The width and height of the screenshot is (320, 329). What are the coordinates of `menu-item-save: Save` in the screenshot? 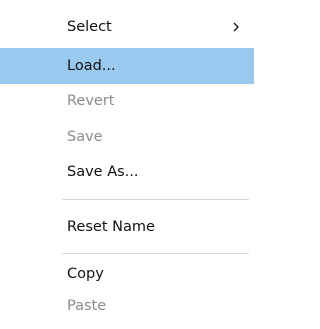 It's located at (127, 137).